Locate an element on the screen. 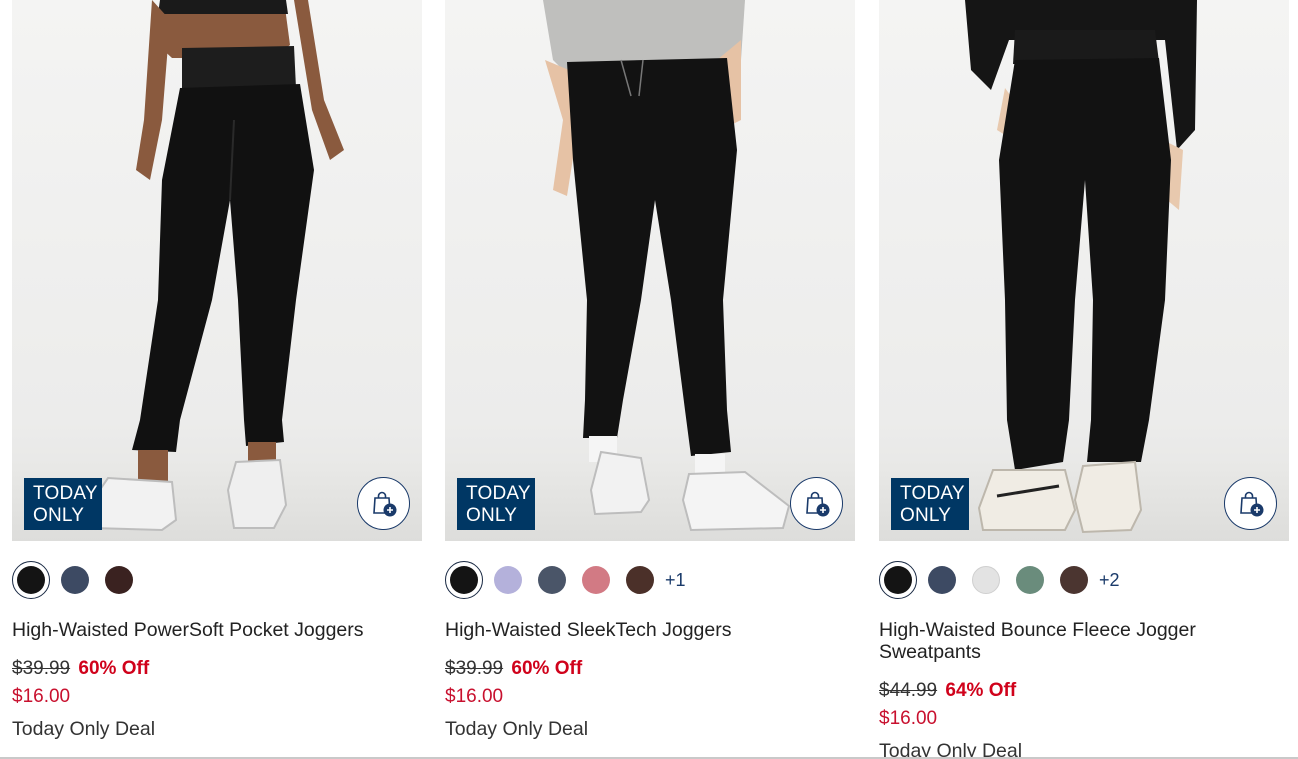 This screenshot has width=1298, height=759. color-swatches: +1 is located at coordinates (565, 580).